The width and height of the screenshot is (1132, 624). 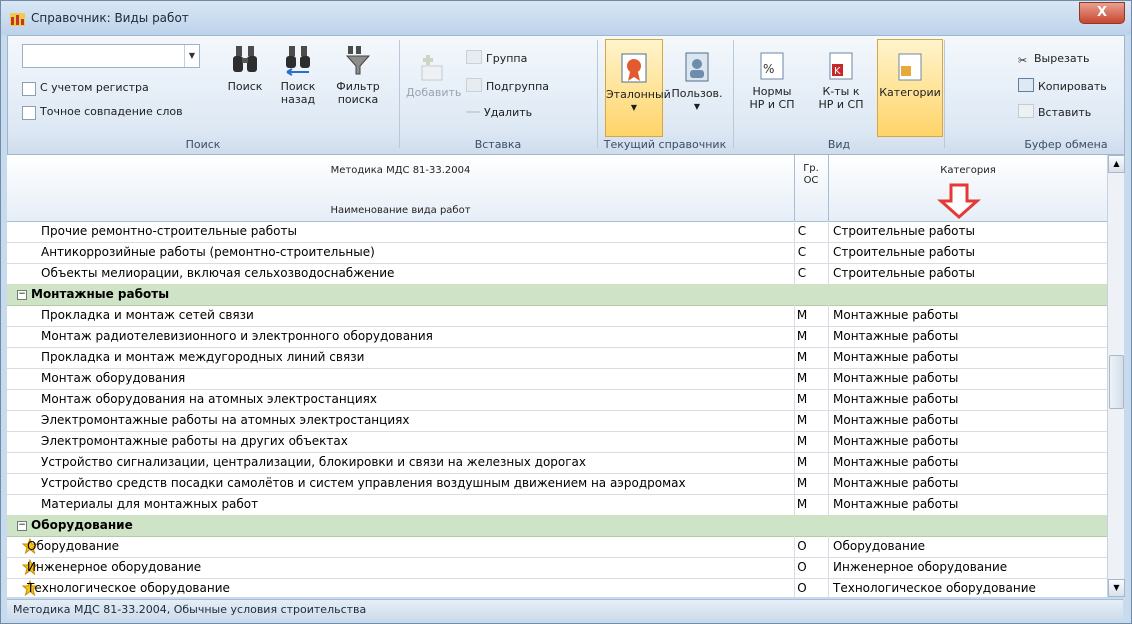 I want to click on subgroup-icon, so click(x=474, y=85).